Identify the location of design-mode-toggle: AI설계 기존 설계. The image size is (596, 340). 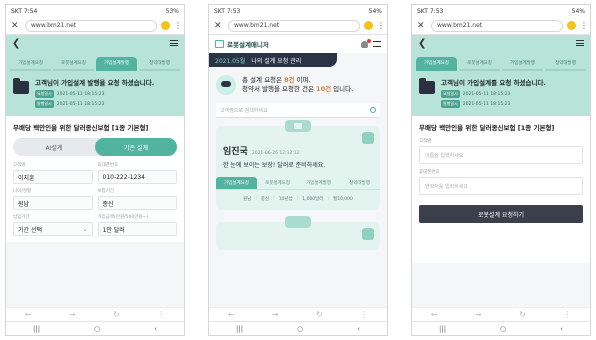
(95, 147).